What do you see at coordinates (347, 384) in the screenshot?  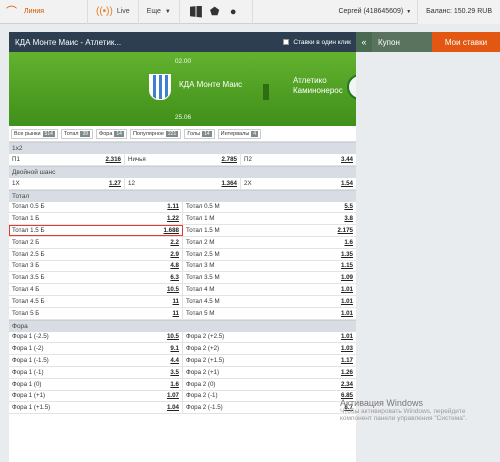 I see `odds-value: 2.34` at bounding box center [347, 384].